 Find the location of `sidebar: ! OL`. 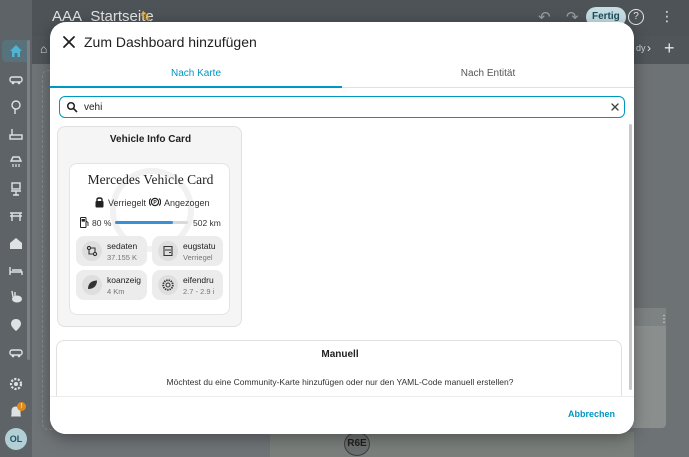

sidebar: ! OL is located at coordinates (16, 228).